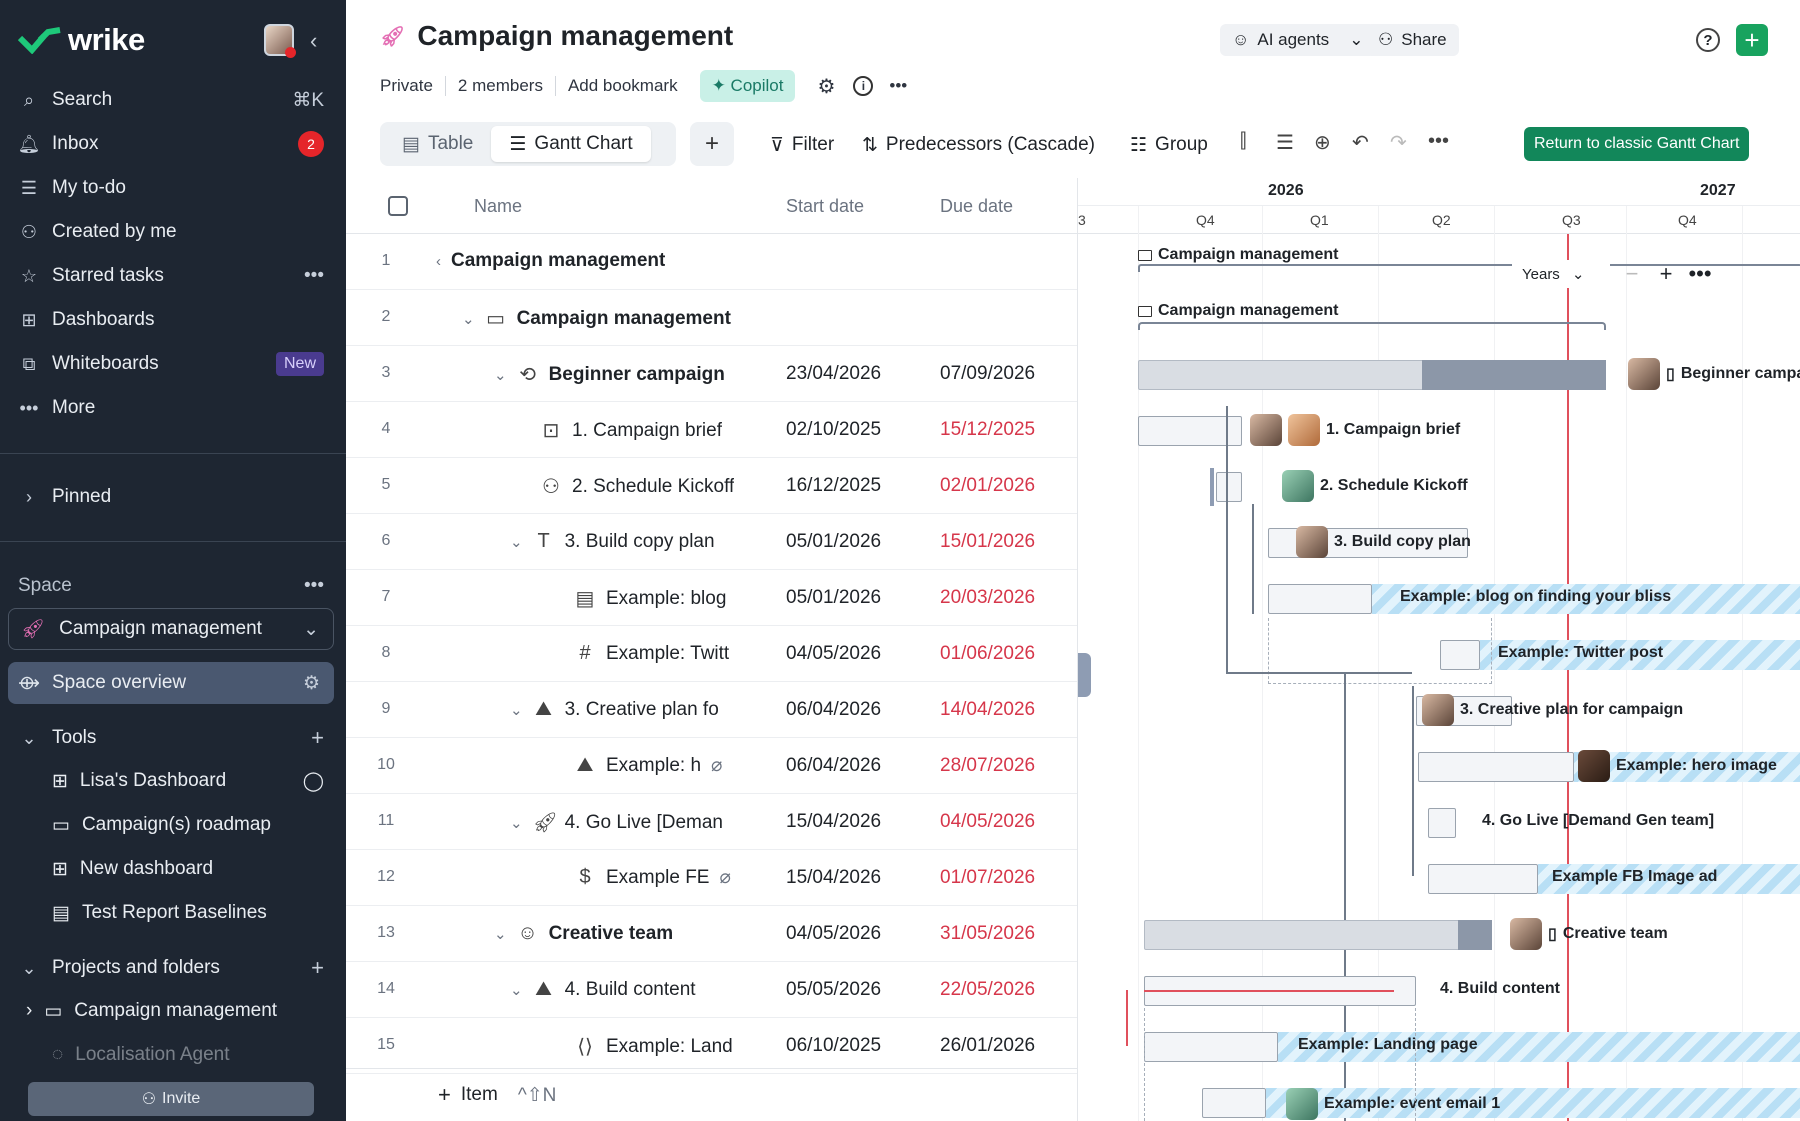  Describe the element at coordinates (987, 878) in the screenshot. I see `due-date-cell: 01/07/2026` at that location.